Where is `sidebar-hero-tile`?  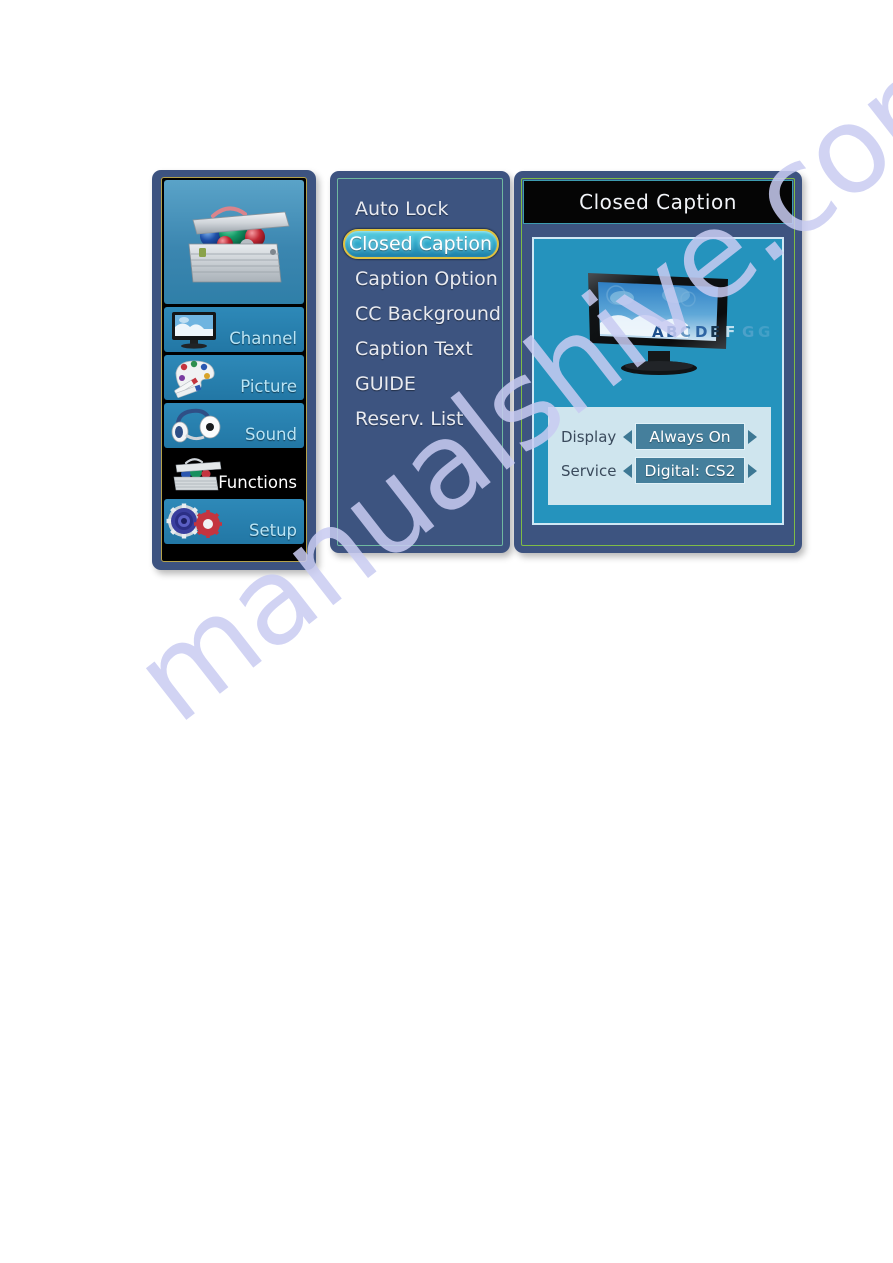 sidebar-hero-tile is located at coordinates (234, 242).